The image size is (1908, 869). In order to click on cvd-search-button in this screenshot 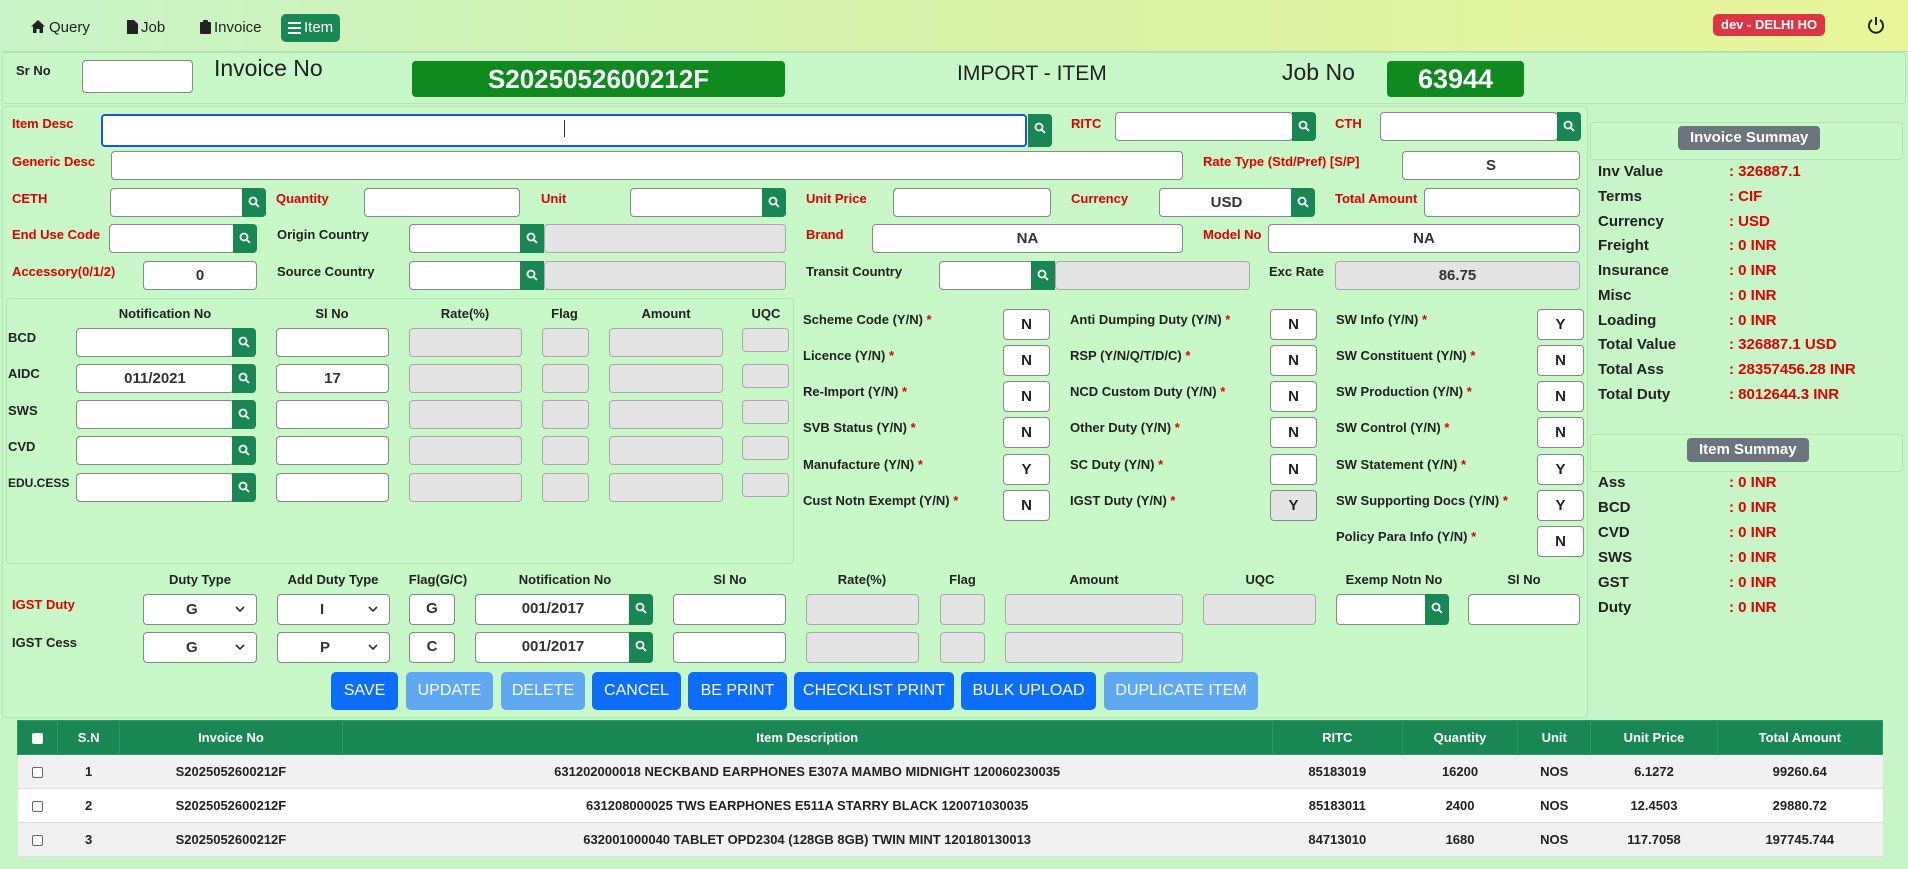, I will do `click(244, 450)`.